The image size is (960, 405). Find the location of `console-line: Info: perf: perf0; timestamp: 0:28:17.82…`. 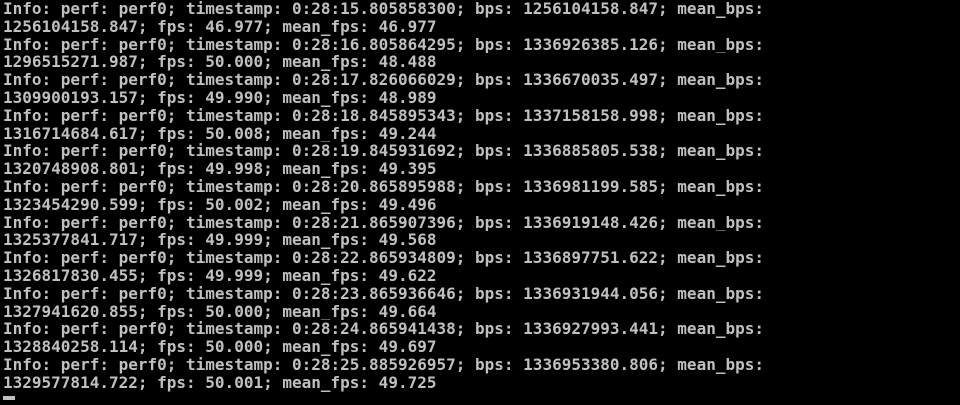

console-line: Info: perf: perf0; timestamp: 0:28:17.82… is located at coordinates (383, 80).